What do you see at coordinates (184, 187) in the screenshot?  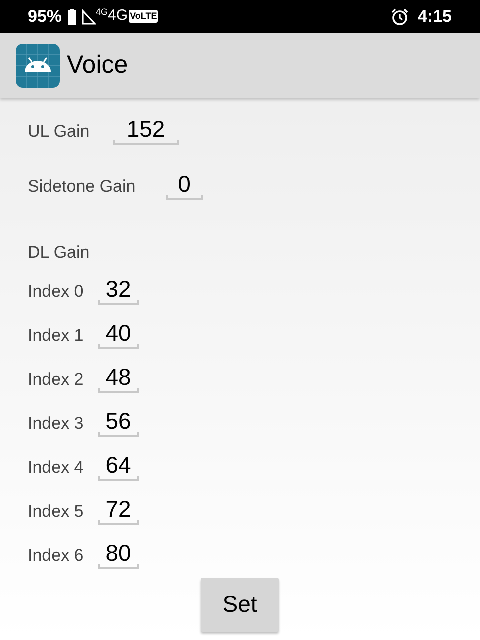 I see `number-field: 0` at bounding box center [184, 187].